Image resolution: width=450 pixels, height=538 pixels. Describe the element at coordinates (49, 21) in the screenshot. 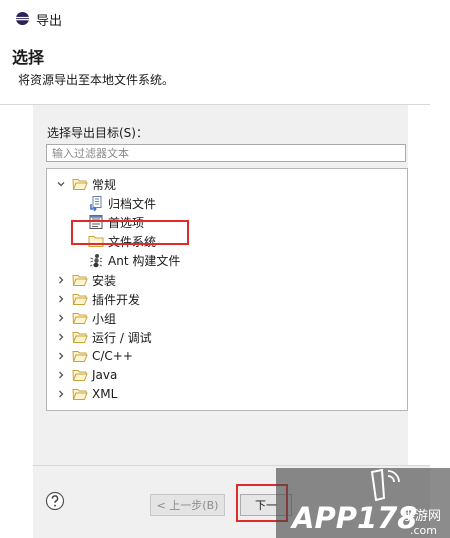

I see `window-title: 导出` at that location.